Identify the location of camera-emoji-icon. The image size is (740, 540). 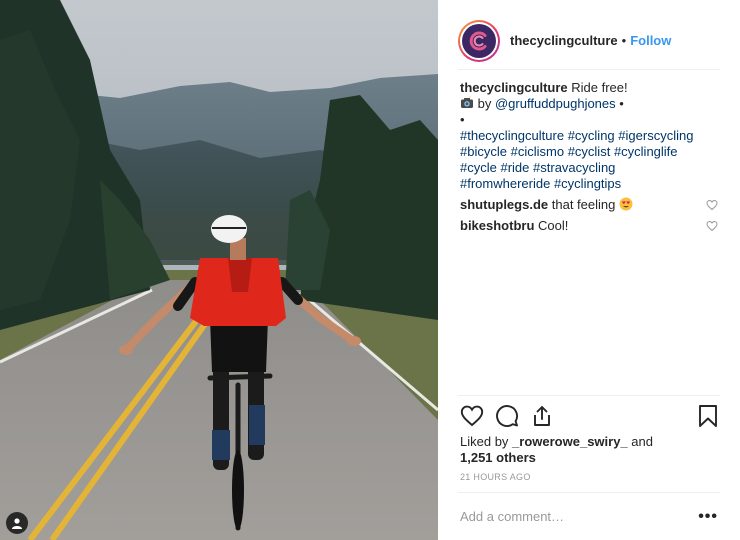
(467, 102).